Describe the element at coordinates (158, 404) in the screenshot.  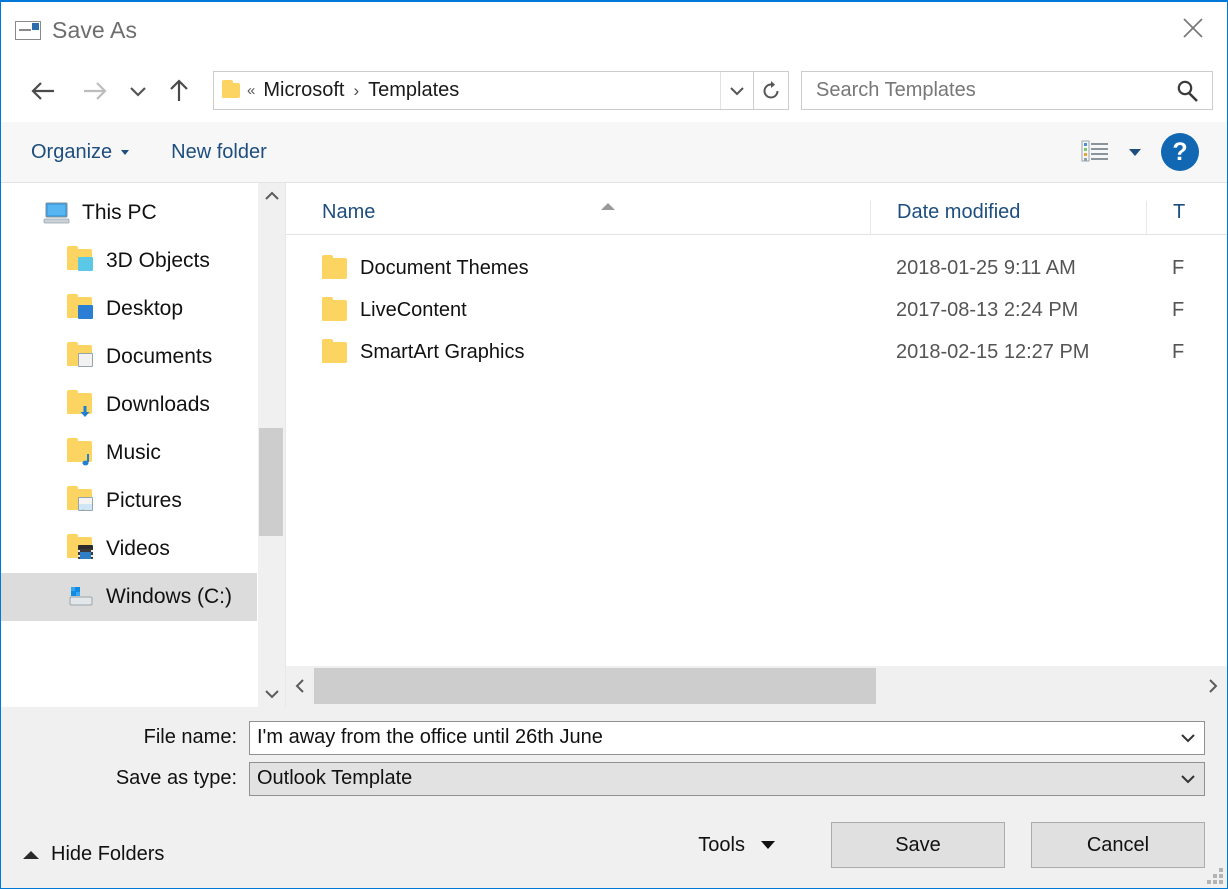
I see `sidebar-item-label: Downloads` at that location.